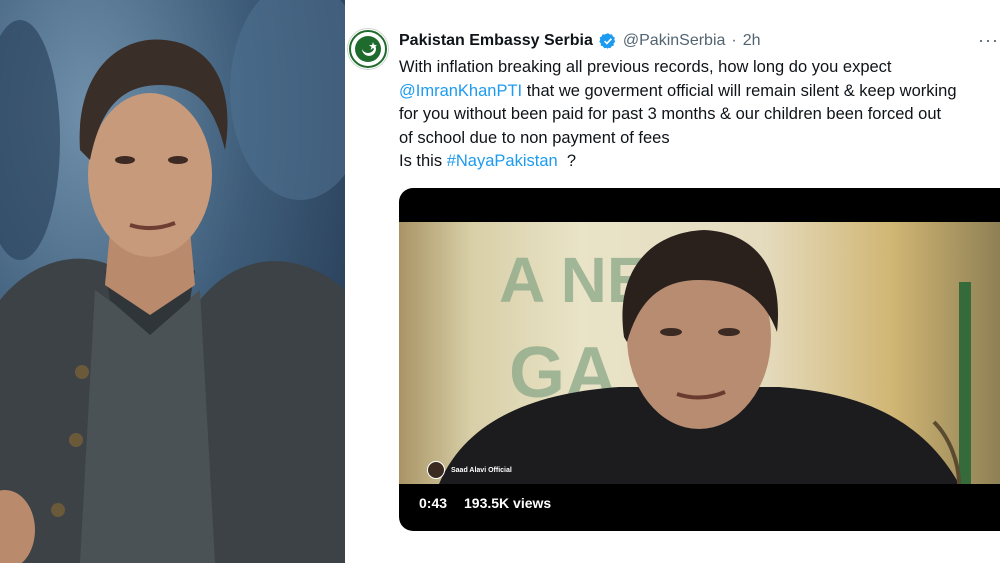 This screenshot has height=563, width=1000. Describe the element at coordinates (436, 470) in the screenshot. I see `watermark-avatar` at that location.